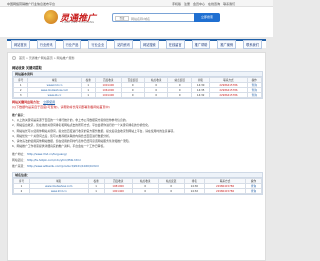 The image size is (320, 261). I want to click on nav-help: 推广帮助, so click(201, 44).